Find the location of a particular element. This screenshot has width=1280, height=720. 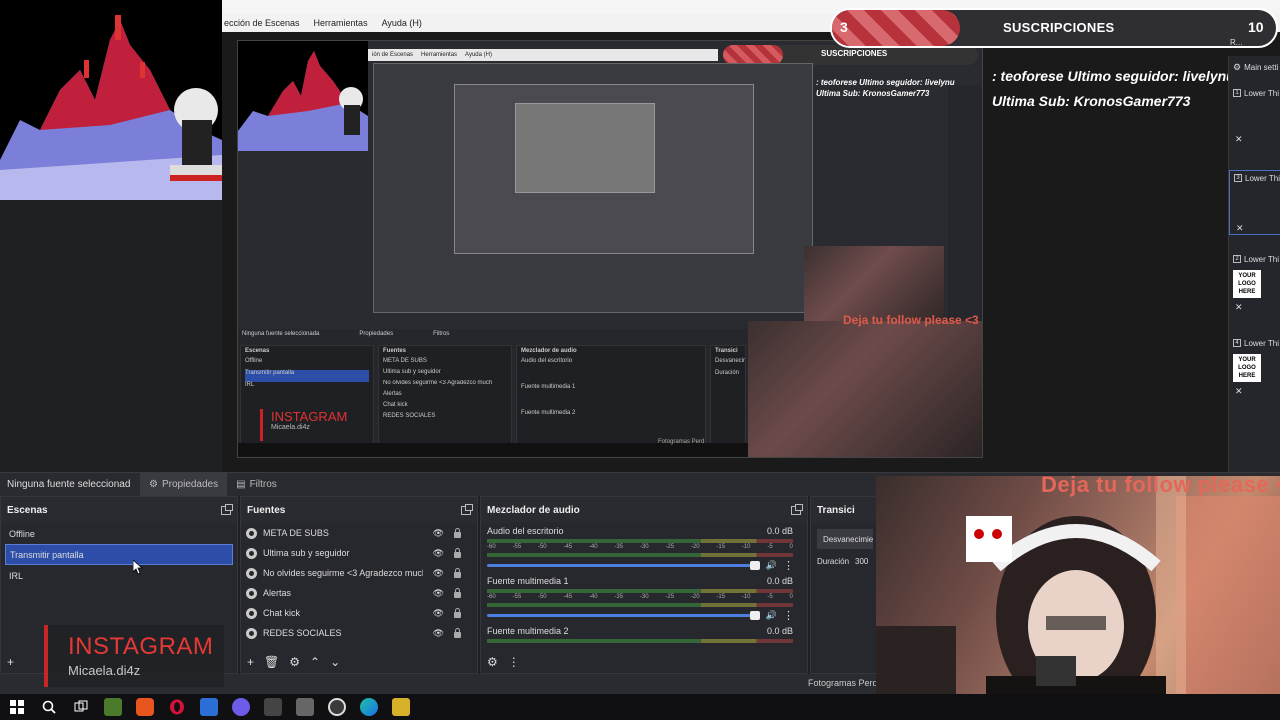

scene-item-offline: Offline is located at coordinates (119, 533).